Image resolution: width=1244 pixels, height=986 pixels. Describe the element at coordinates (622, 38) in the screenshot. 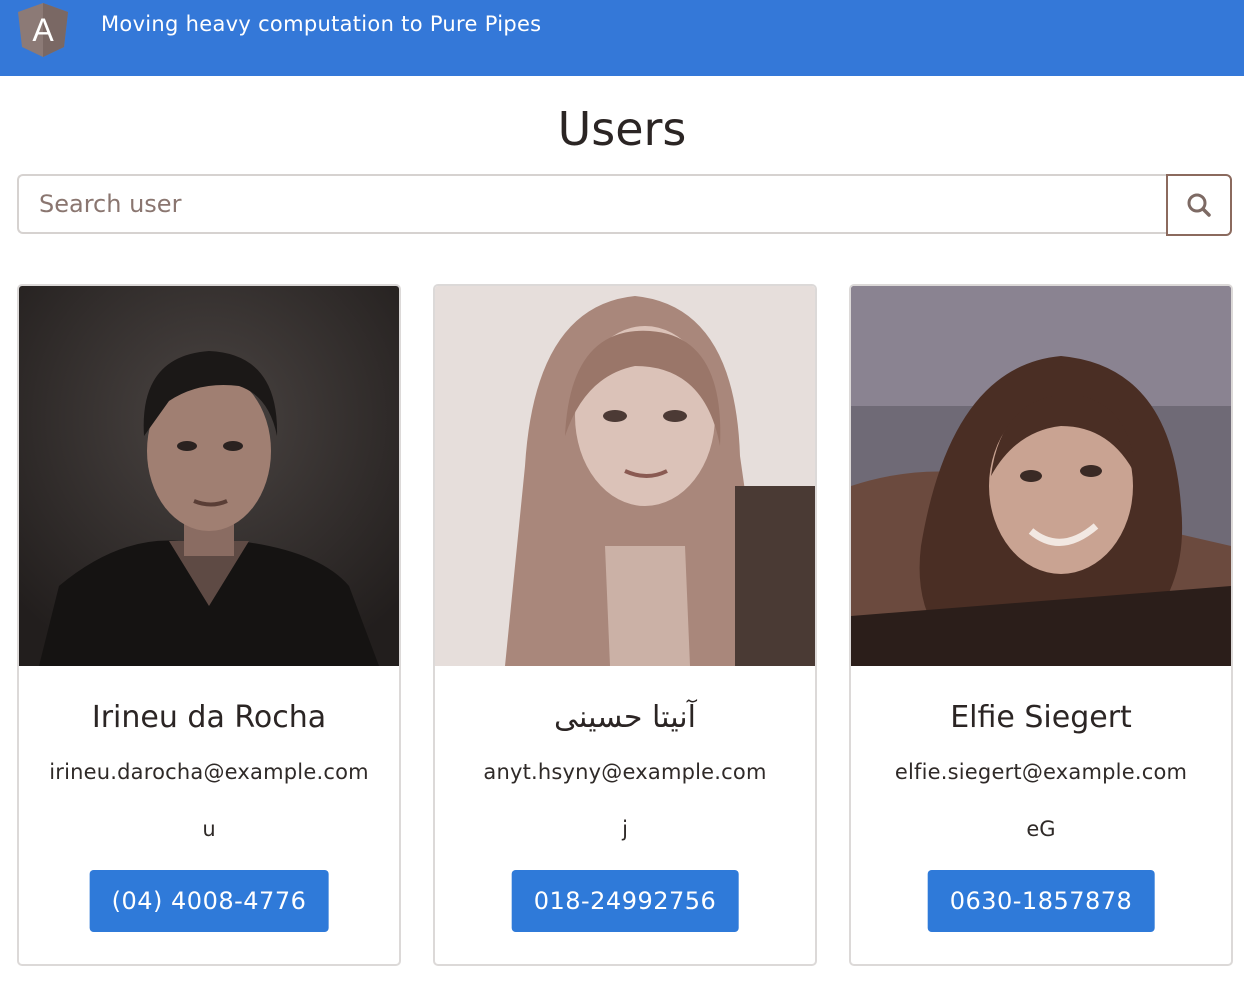

I see `top-navbar: A Moving heavy computation to Pure Pipes` at that location.